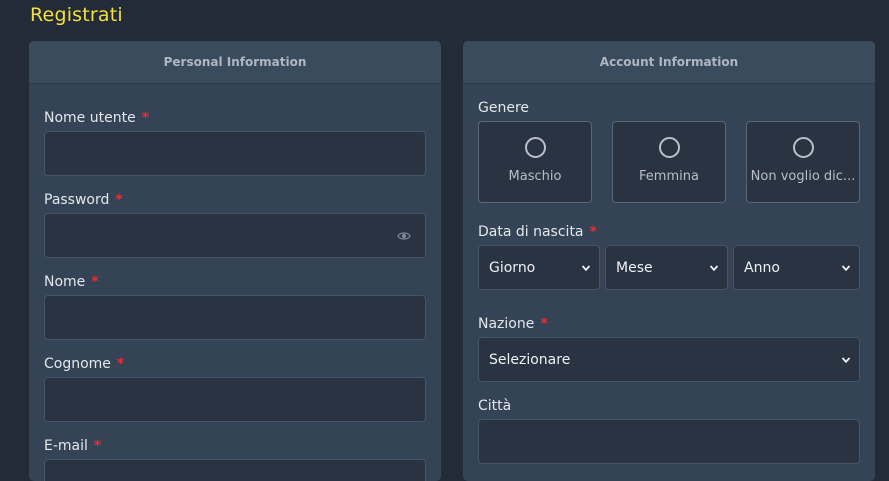 The height and width of the screenshot is (481, 889). I want to click on birth-month-select: Mese, so click(666, 267).